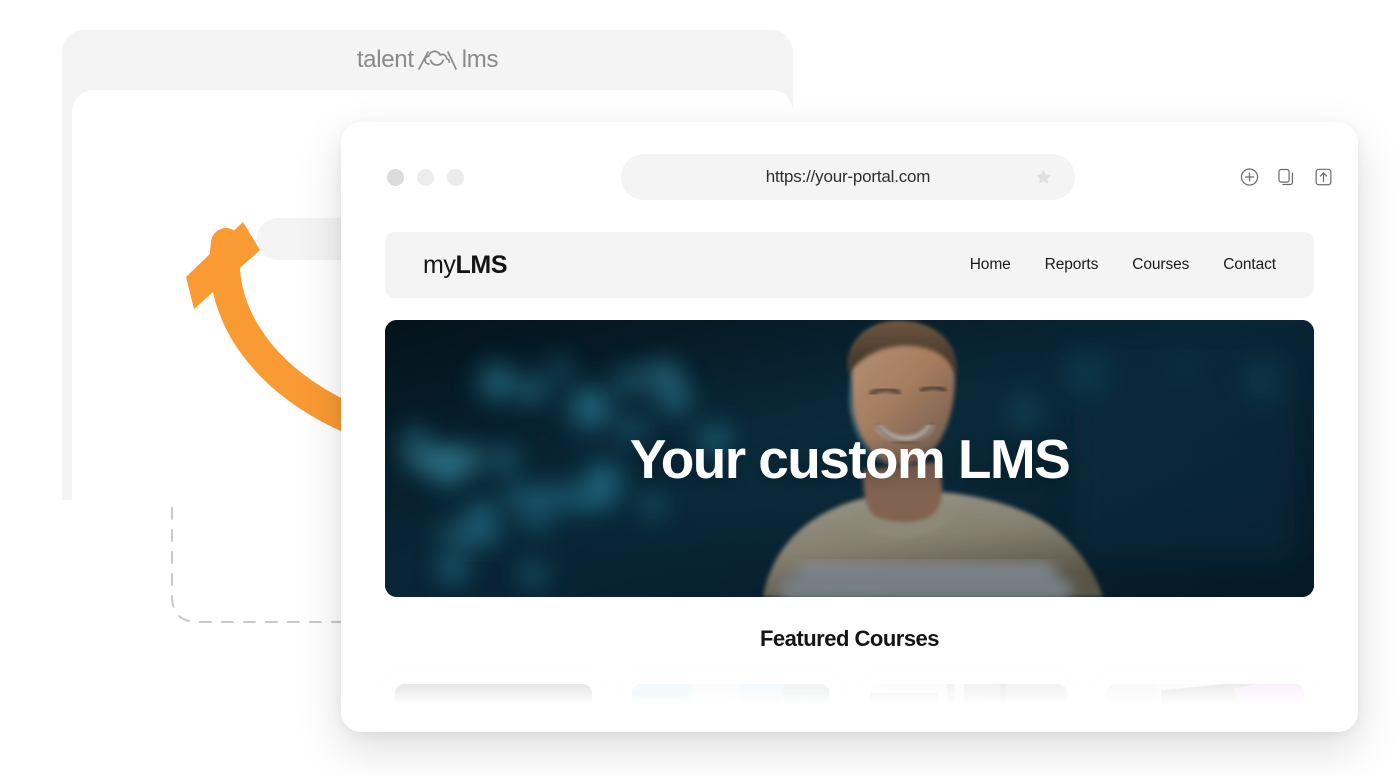 The image size is (1400, 775). Describe the element at coordinates (439, 264) in the screenshot. I see `mylms-logo-prefix: my` at that location.